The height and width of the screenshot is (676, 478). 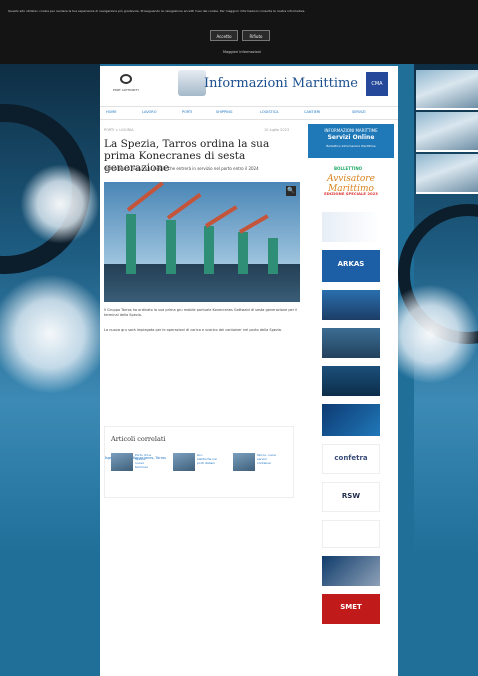 What do you see at coordinates (351, 193) in the screenshot?
I see `bulletin-edition: EDIZIONE SPECIALE 2023` at bounding box center [351, 193].